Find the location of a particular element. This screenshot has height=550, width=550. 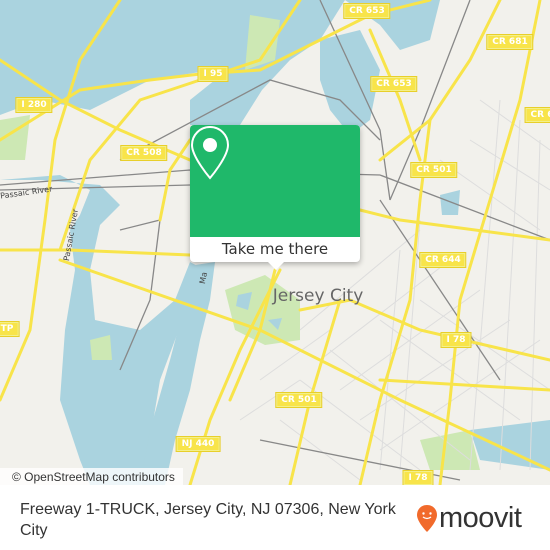

moovit-pin-icon is located at coordinates (427, 518).